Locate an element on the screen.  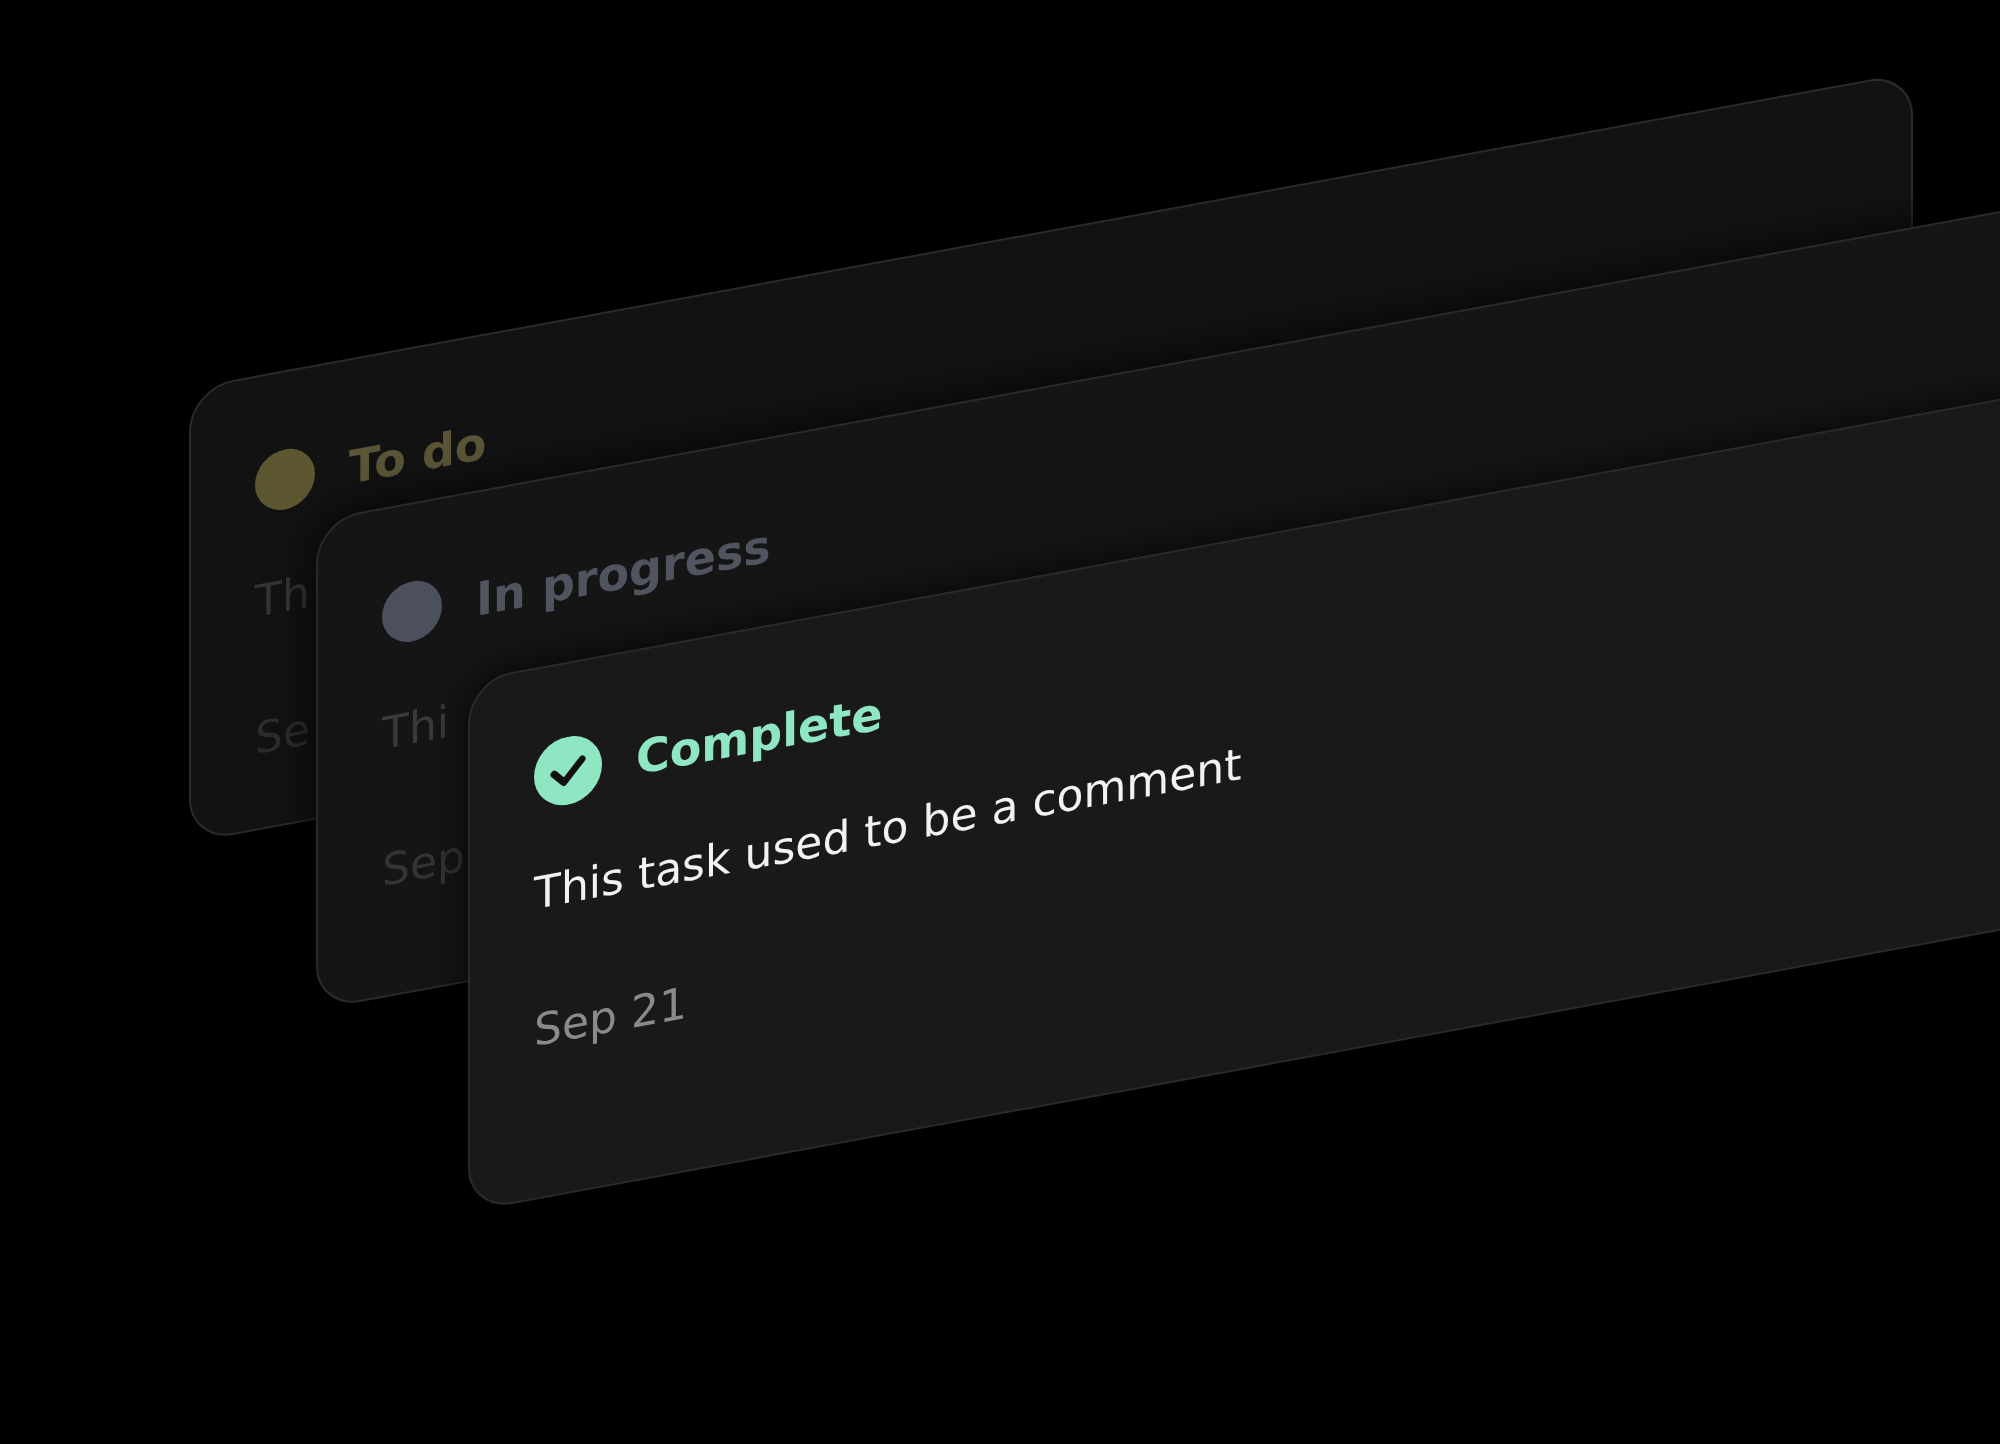
due-date: Sep 21 is located at coordinates (610, 1016).